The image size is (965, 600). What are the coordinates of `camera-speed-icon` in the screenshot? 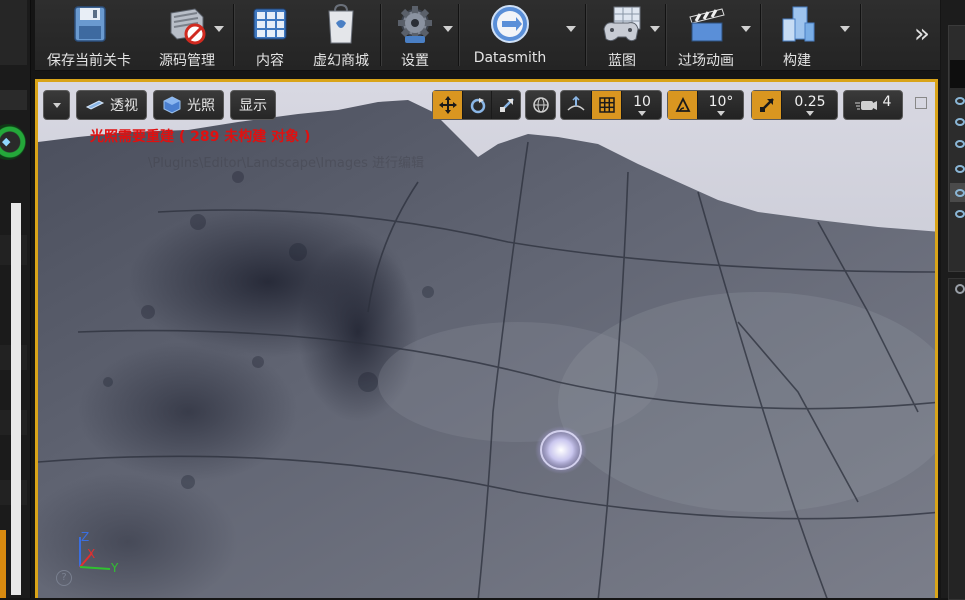 It's located at (865, 105).